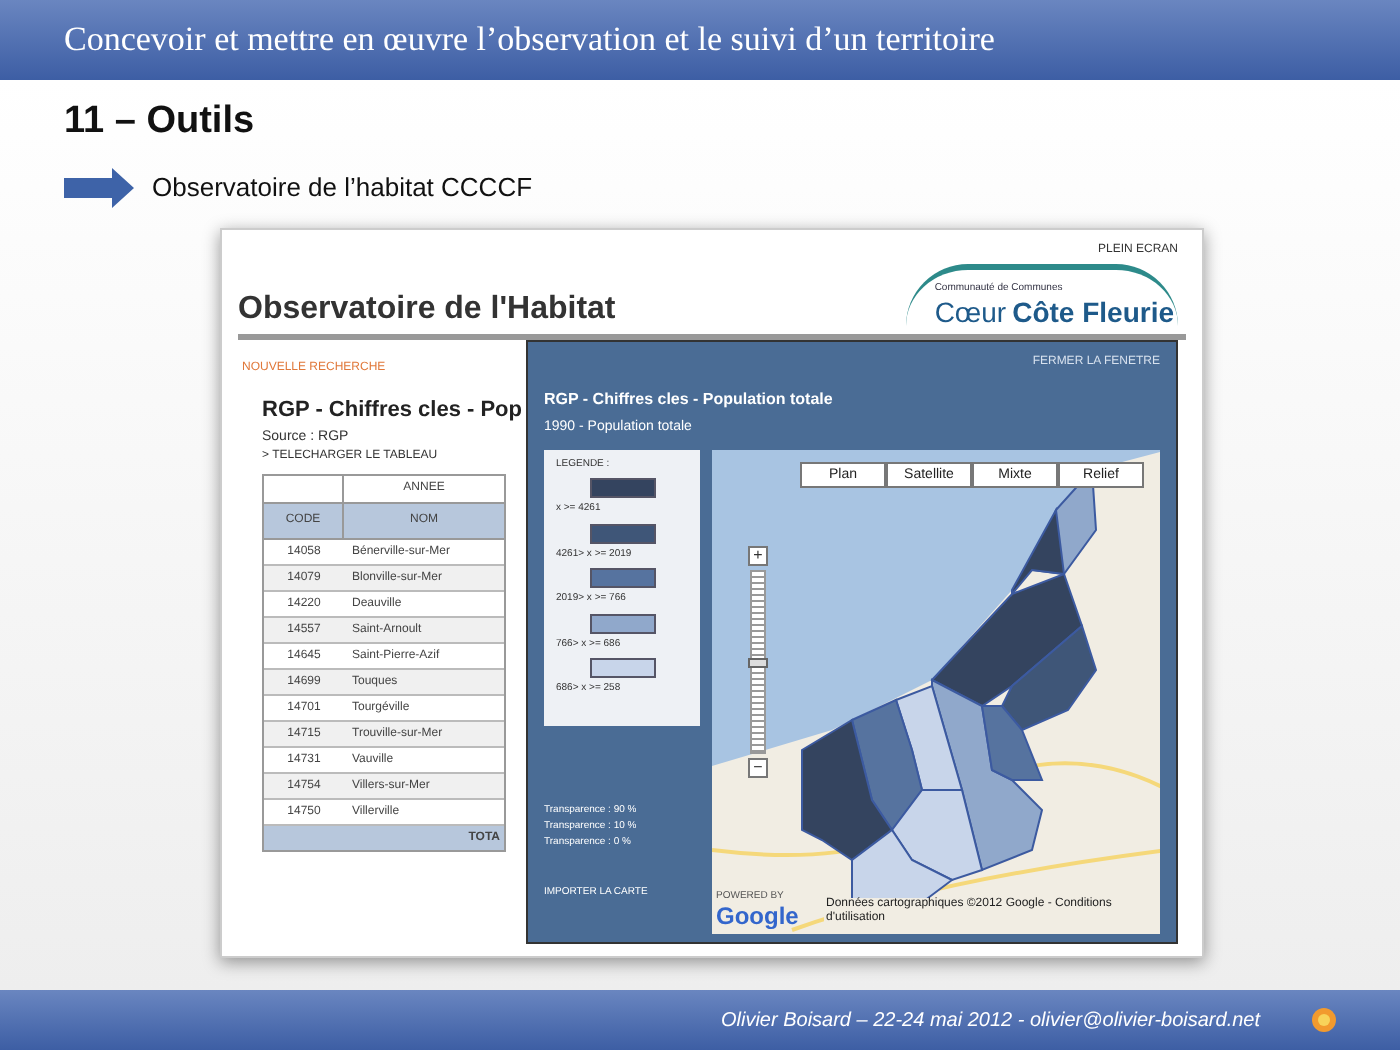  What do you see at coordinates (758, 555) in the screenshot?
I see `zoom-in-button: +` at bounding box center [758, 555].